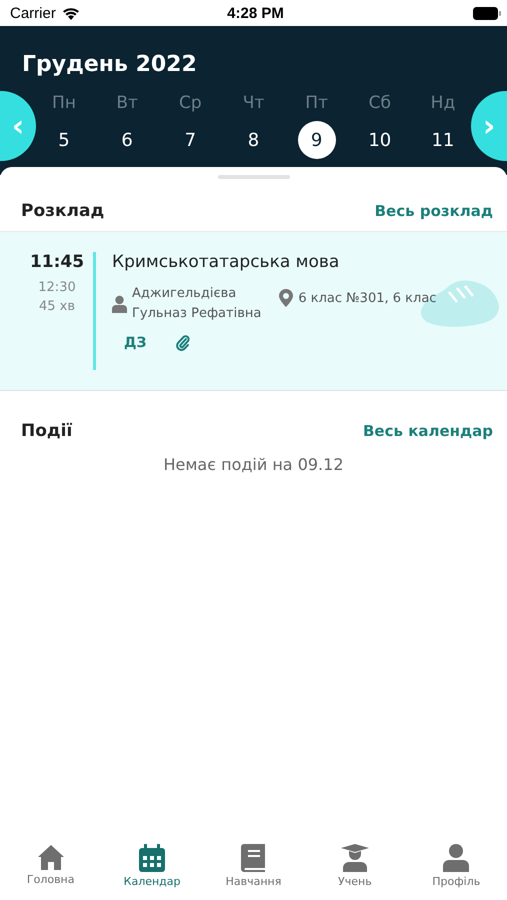  What do you see at coordinates (71, 13) in the screenshot?
I see `wifi-icon` at bounding box center [71, 13].